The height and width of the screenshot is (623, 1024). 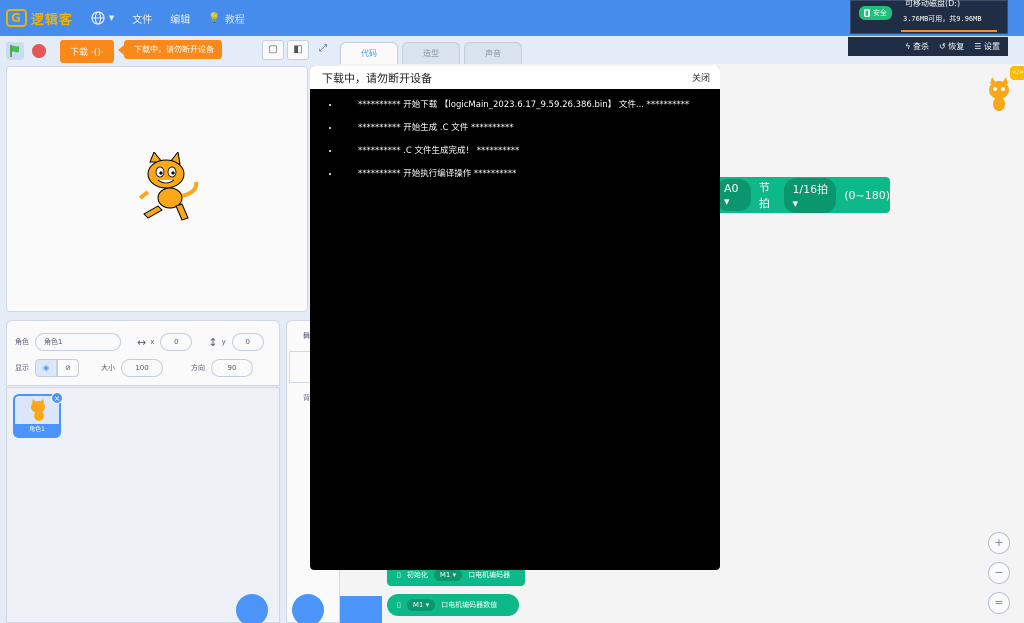 I want to click on usb-scan-label: 查杀, so click(x=921, y=46).